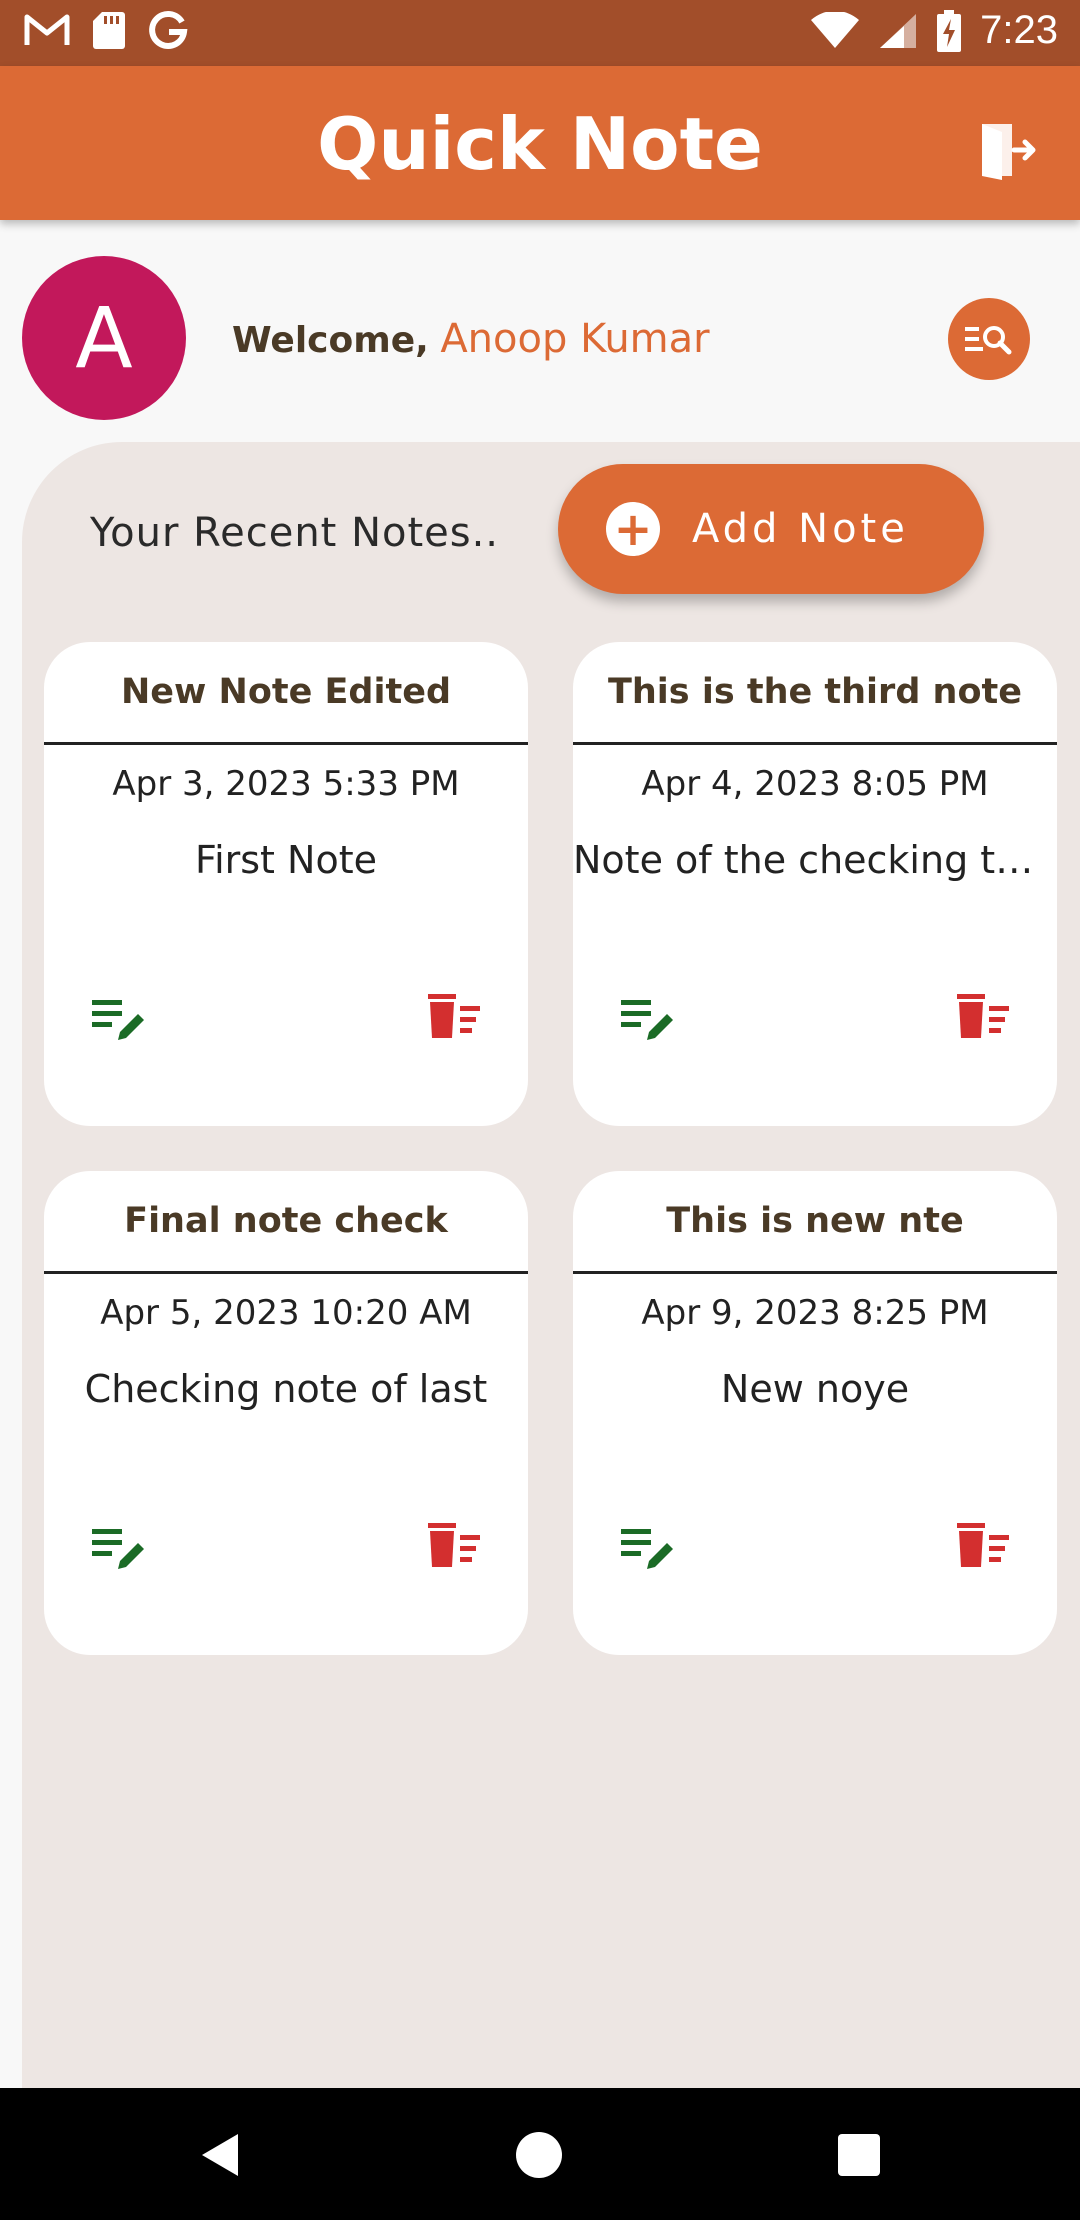 Image resolution: width=1080 pixels, height=2220 pixels. Describe the element at coordinates (168, 29) in the screenshot. I see `google-icon` at that location.